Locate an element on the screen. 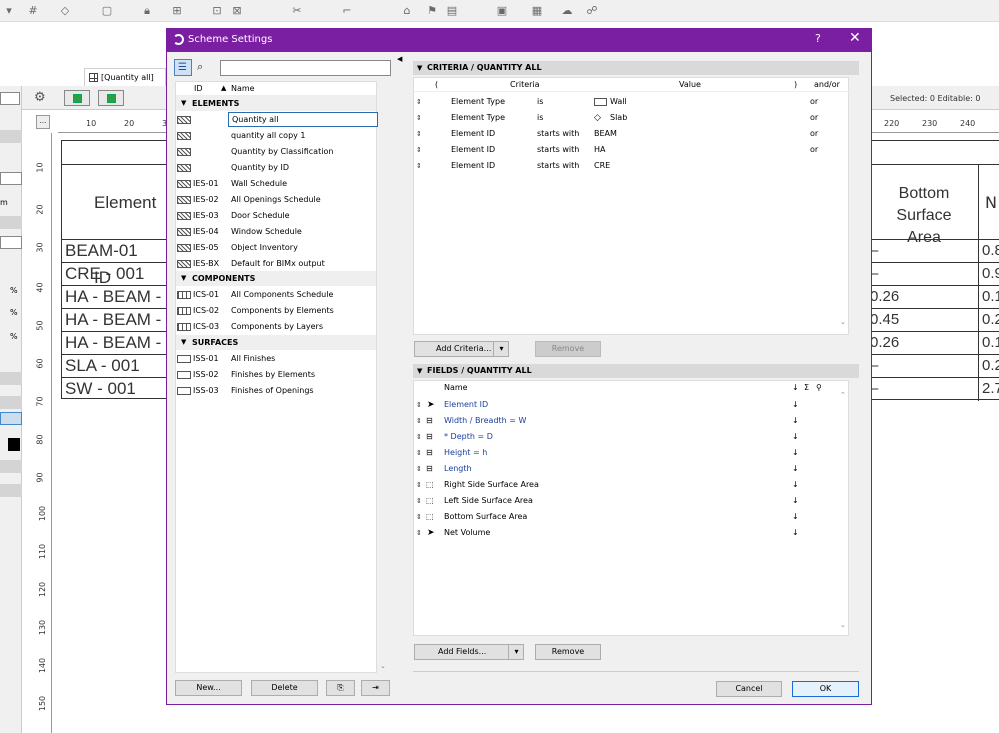 The image size is (999, 733). grid-icon is located at coordinates (11, 418).